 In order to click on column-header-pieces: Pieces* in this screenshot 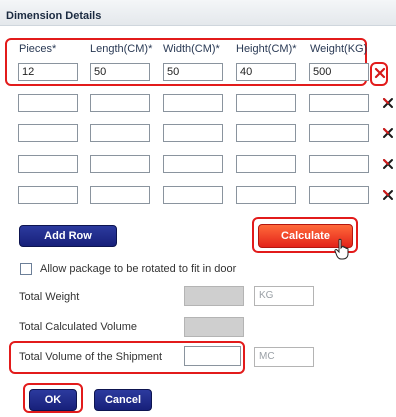, I will do `click(38, 49)`.